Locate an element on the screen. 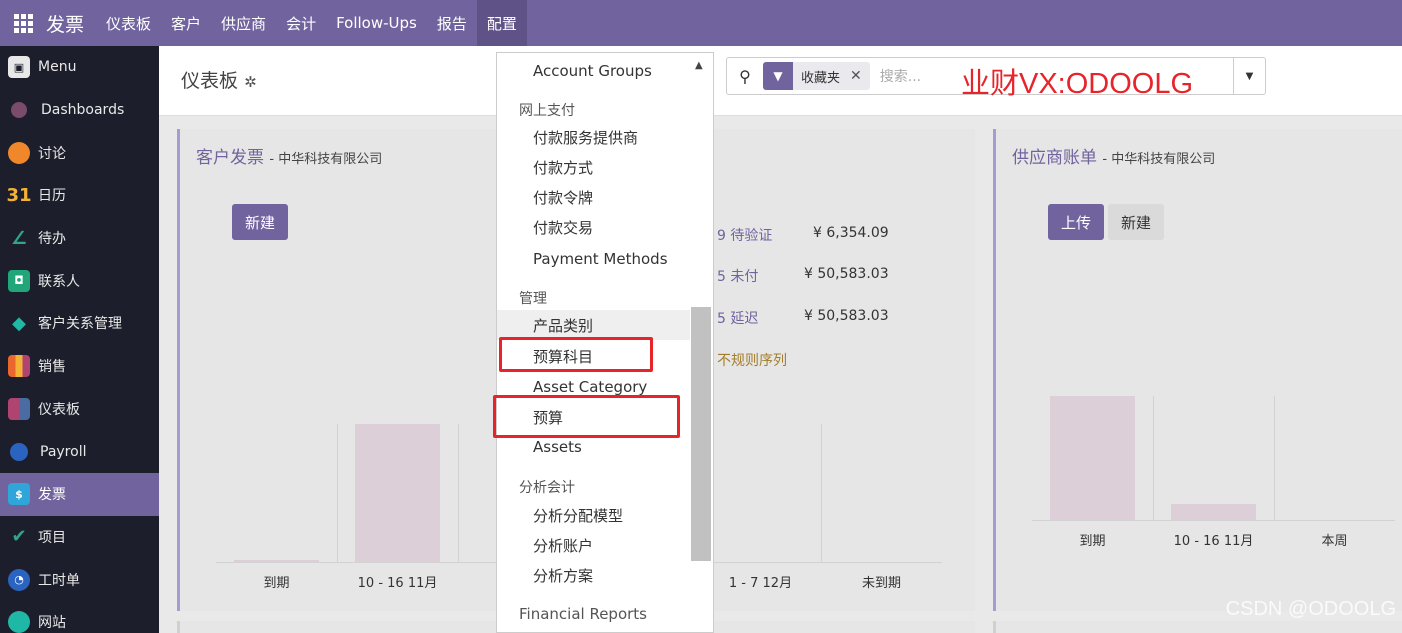 The width and height of the screenshot is (1402, 633). invoice-icon: $ is located at coordinates (19, 494).